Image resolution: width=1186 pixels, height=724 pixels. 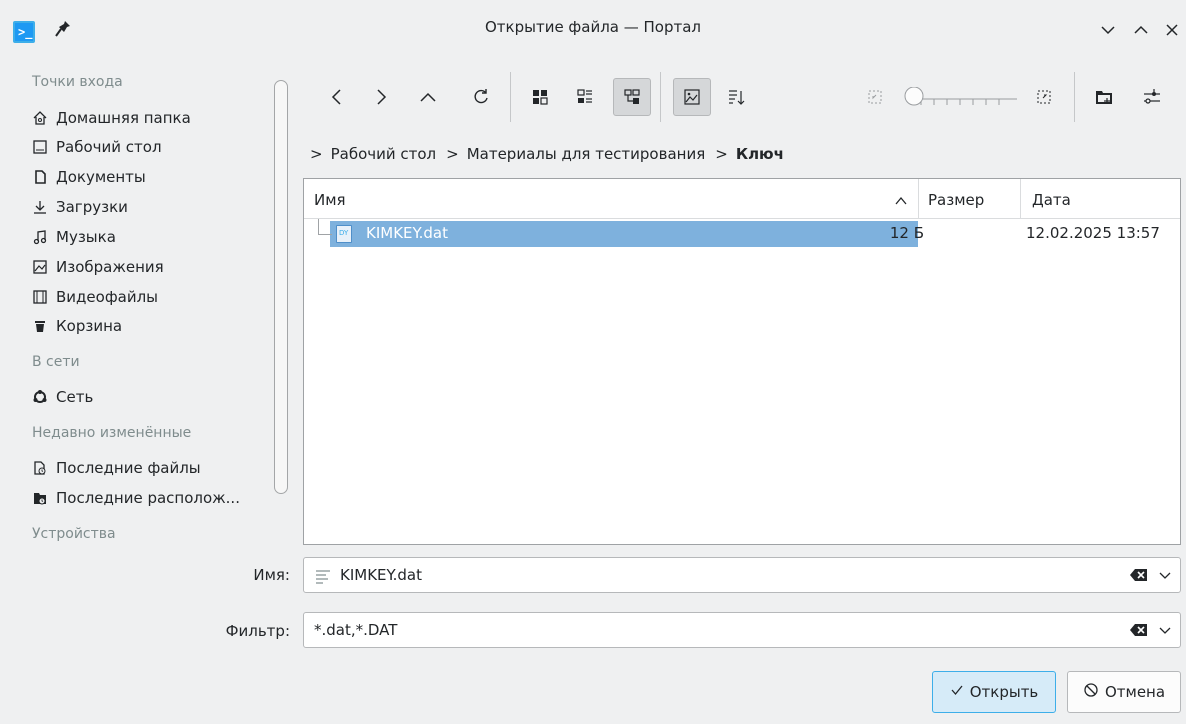 I want to click on sidebar-item-documents: Документы, so click(x=151, y=177).